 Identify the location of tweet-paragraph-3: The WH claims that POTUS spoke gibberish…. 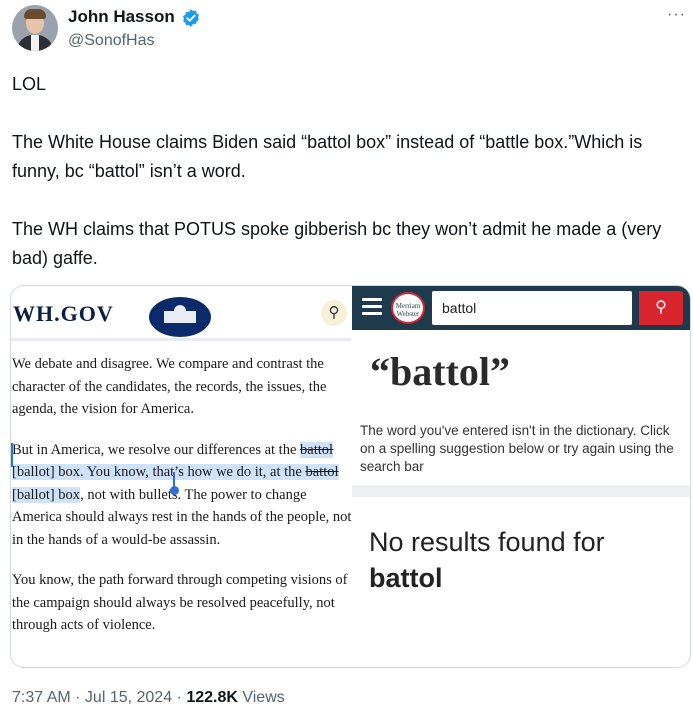
(337, 243).